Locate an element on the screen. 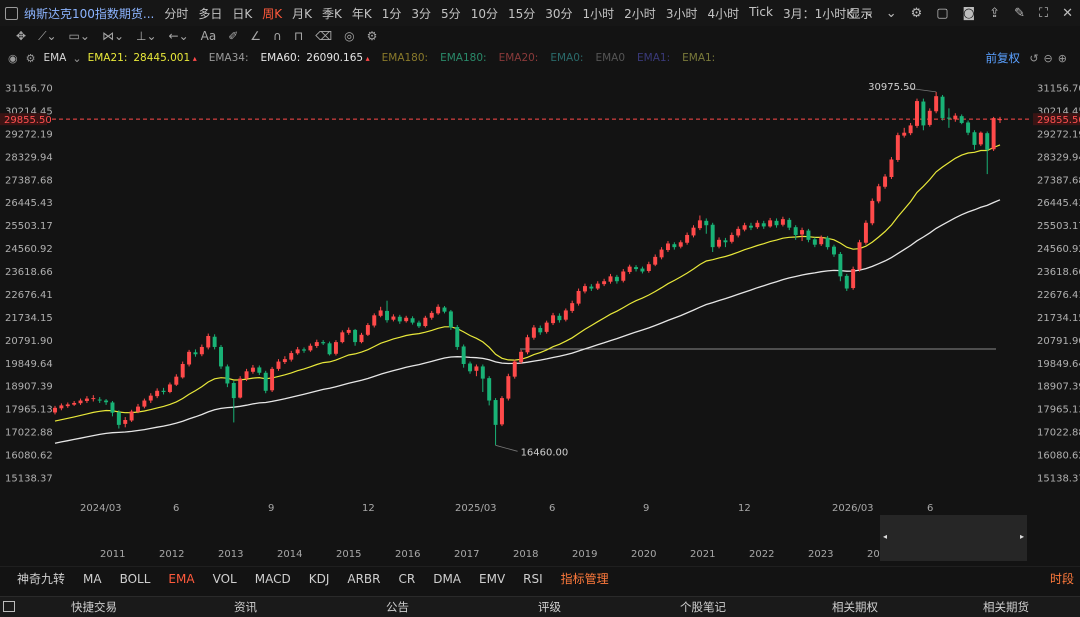 The image size is (1080, 617). period-1: 多日 is located at coordinates (210, 13).